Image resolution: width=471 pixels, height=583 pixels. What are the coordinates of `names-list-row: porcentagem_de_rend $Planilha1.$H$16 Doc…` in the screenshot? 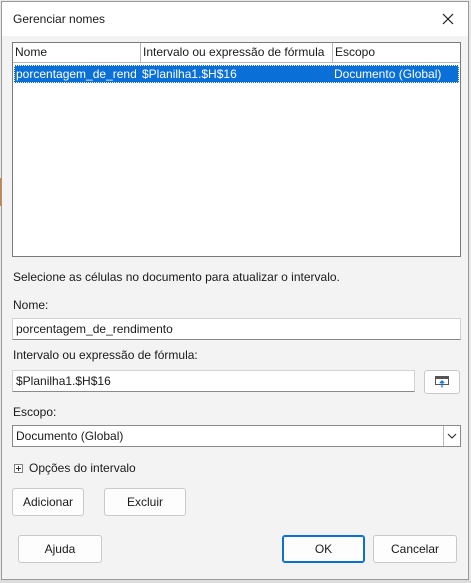 It's located at (236, 74).